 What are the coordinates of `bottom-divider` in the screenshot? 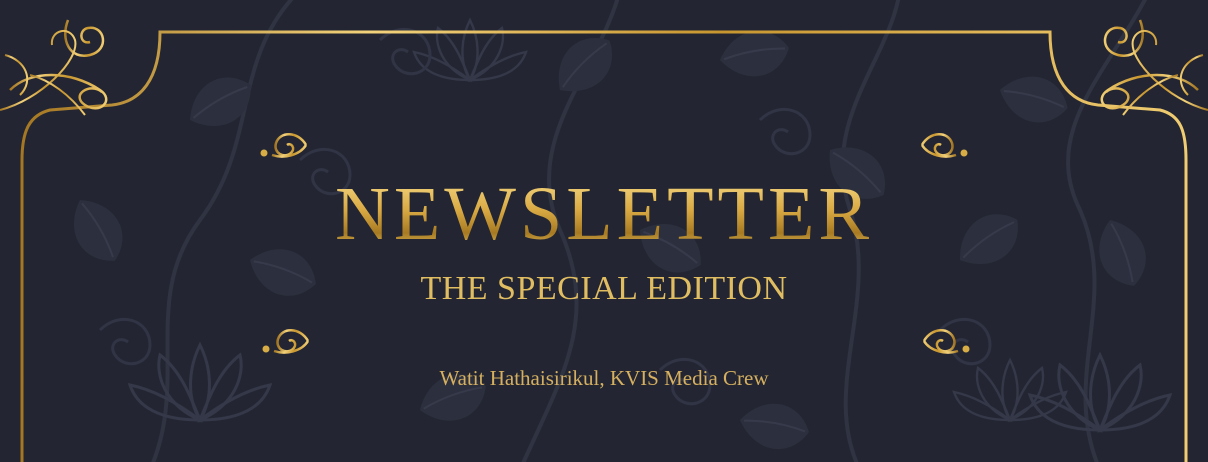 It's located at (616, 341).